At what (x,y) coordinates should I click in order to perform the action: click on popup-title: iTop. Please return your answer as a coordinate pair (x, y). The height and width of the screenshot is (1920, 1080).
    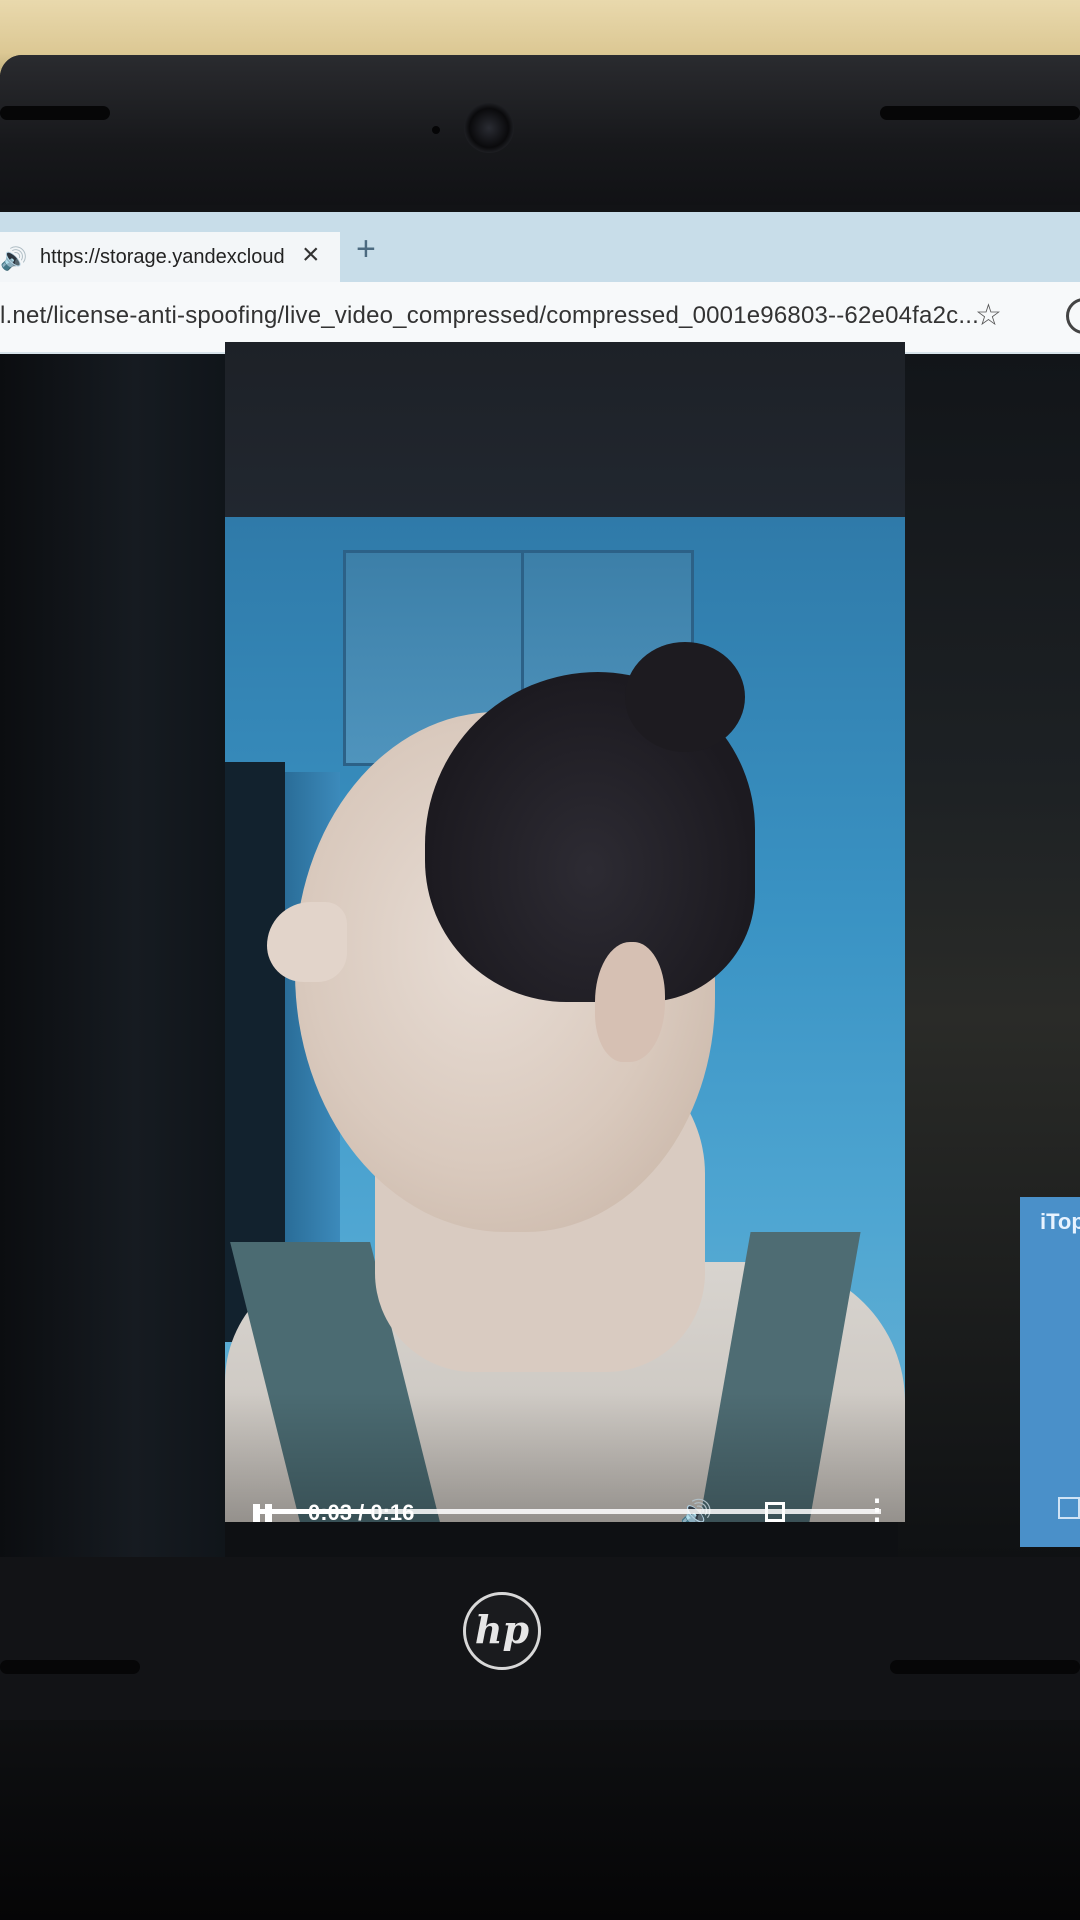
    Looking at the image, I should click on (1060, 1221).